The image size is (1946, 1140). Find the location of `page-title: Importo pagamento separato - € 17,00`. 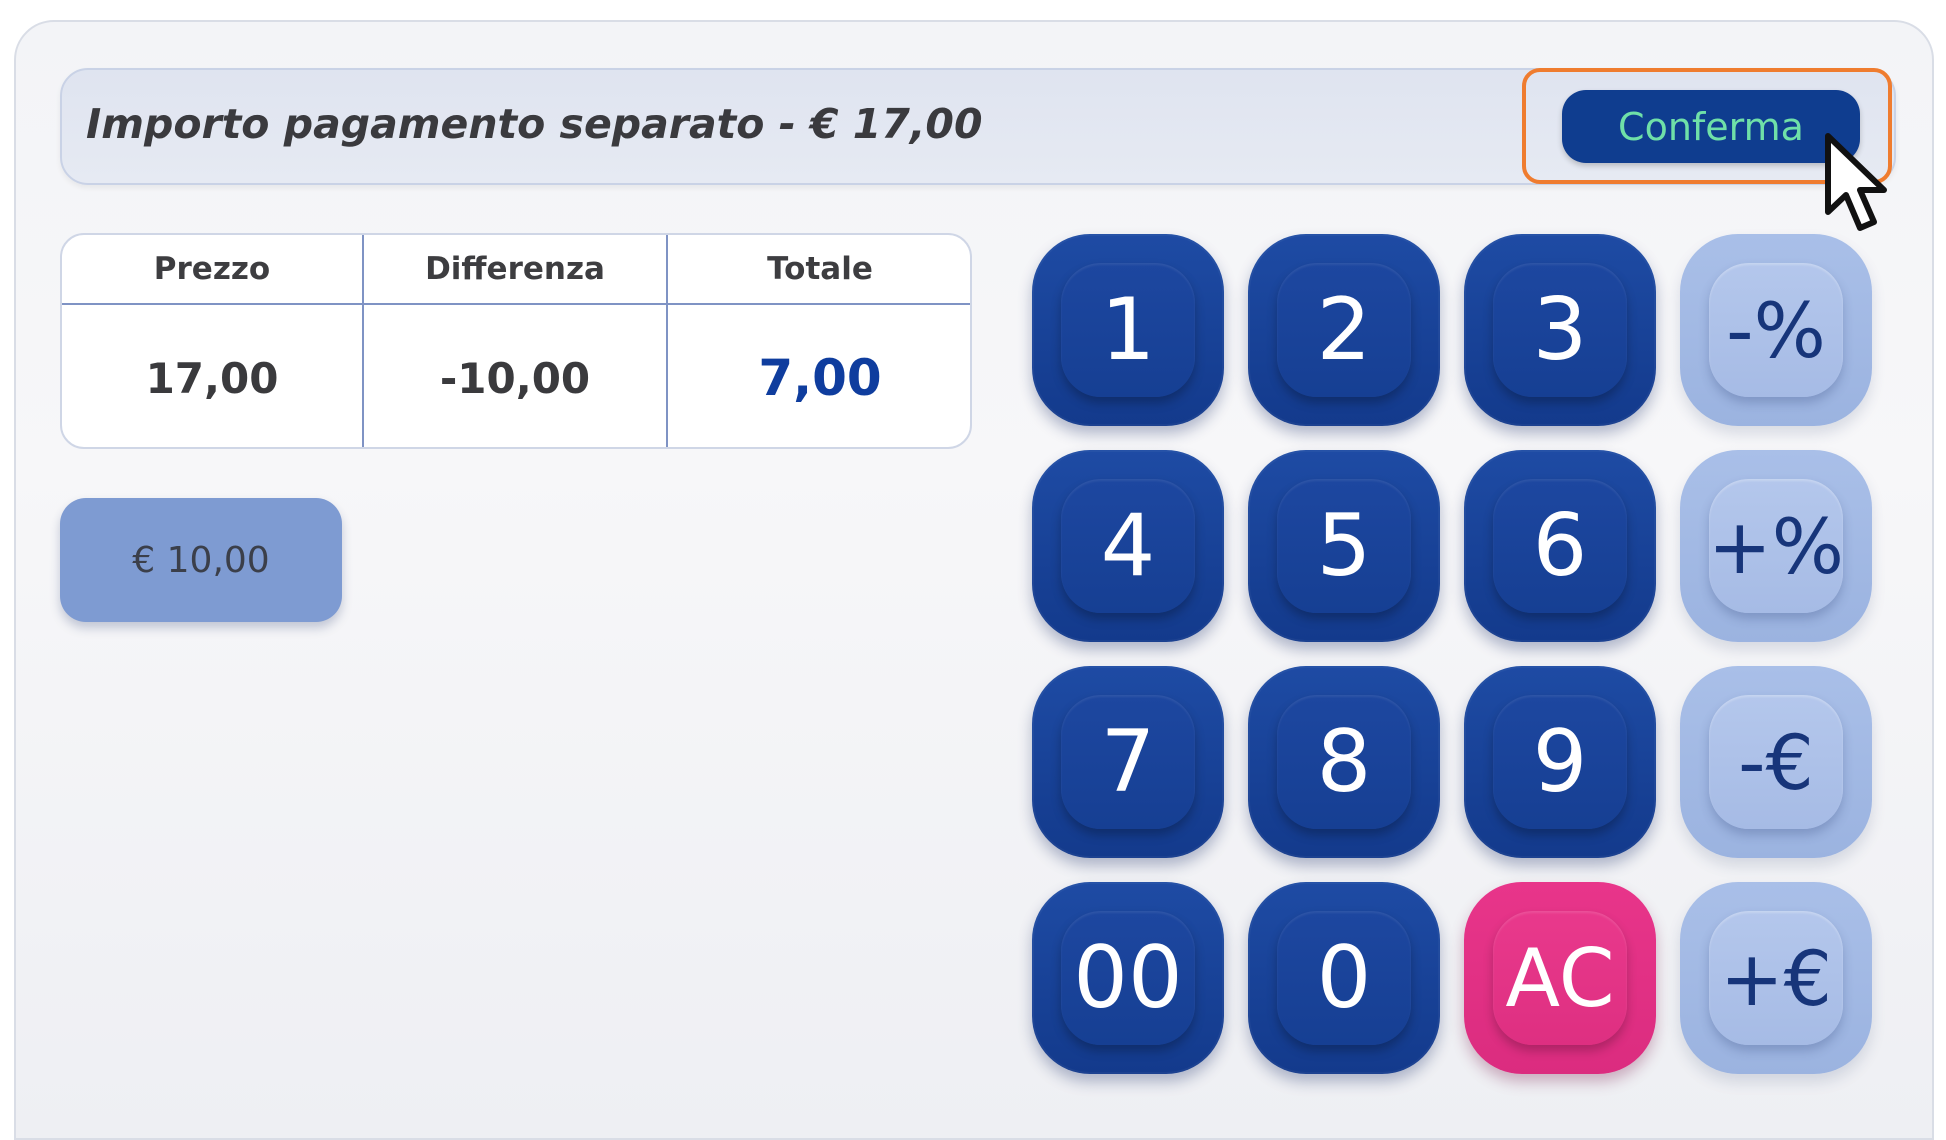

page-title: Importo pagamento separato - € 17,00 is located at coordinates (534, 124).